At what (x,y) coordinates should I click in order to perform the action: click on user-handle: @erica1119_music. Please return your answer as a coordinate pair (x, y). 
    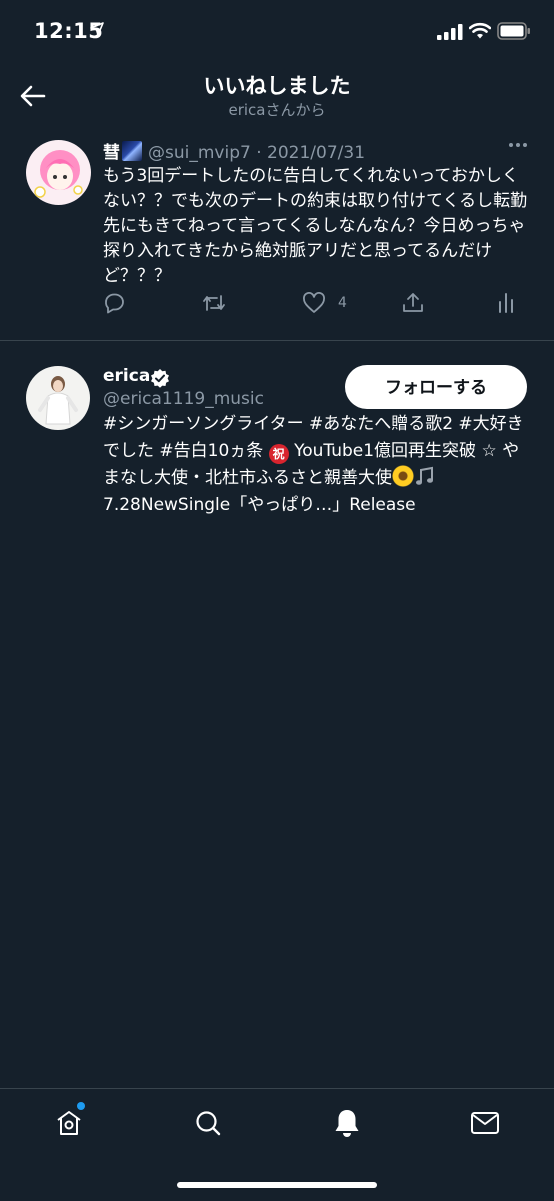
    Looking at the image, I should click on (183, 399).